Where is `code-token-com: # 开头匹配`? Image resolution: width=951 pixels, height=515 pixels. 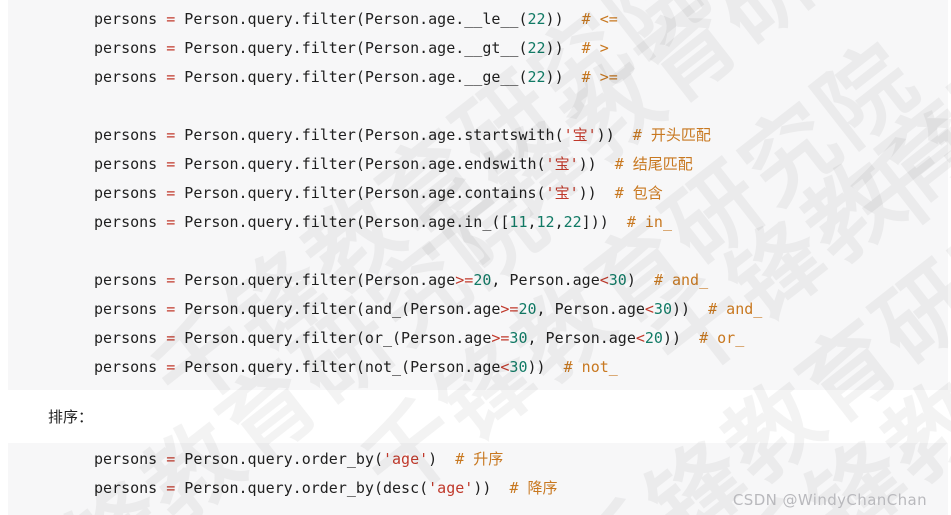
code-token-com: # 开头匹配 is located at coordinates (671, 135).